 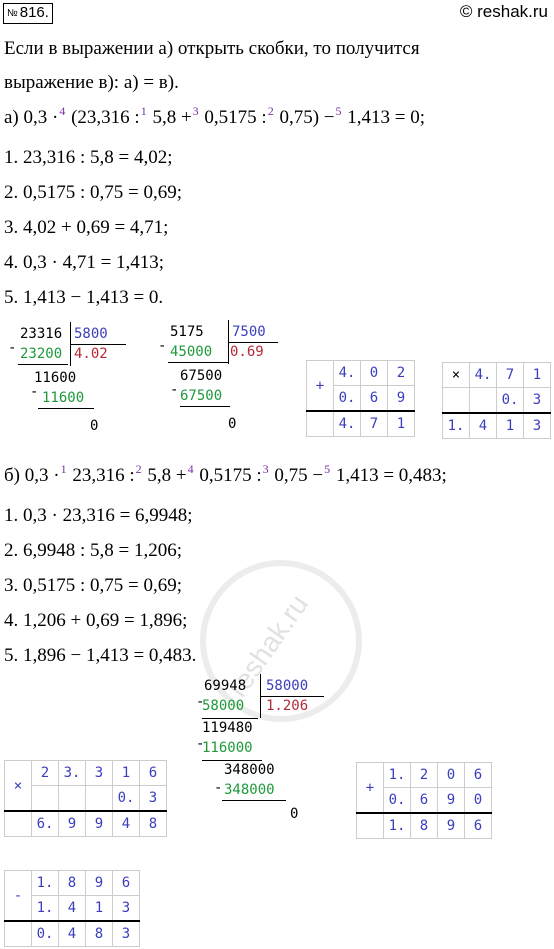 What do you see at coordinates (98, 515) in the screenshot?
I see `part-b-step-1: 1. 0,3 · 23,316 = 6,9948;` at bounding box center [98, 515].